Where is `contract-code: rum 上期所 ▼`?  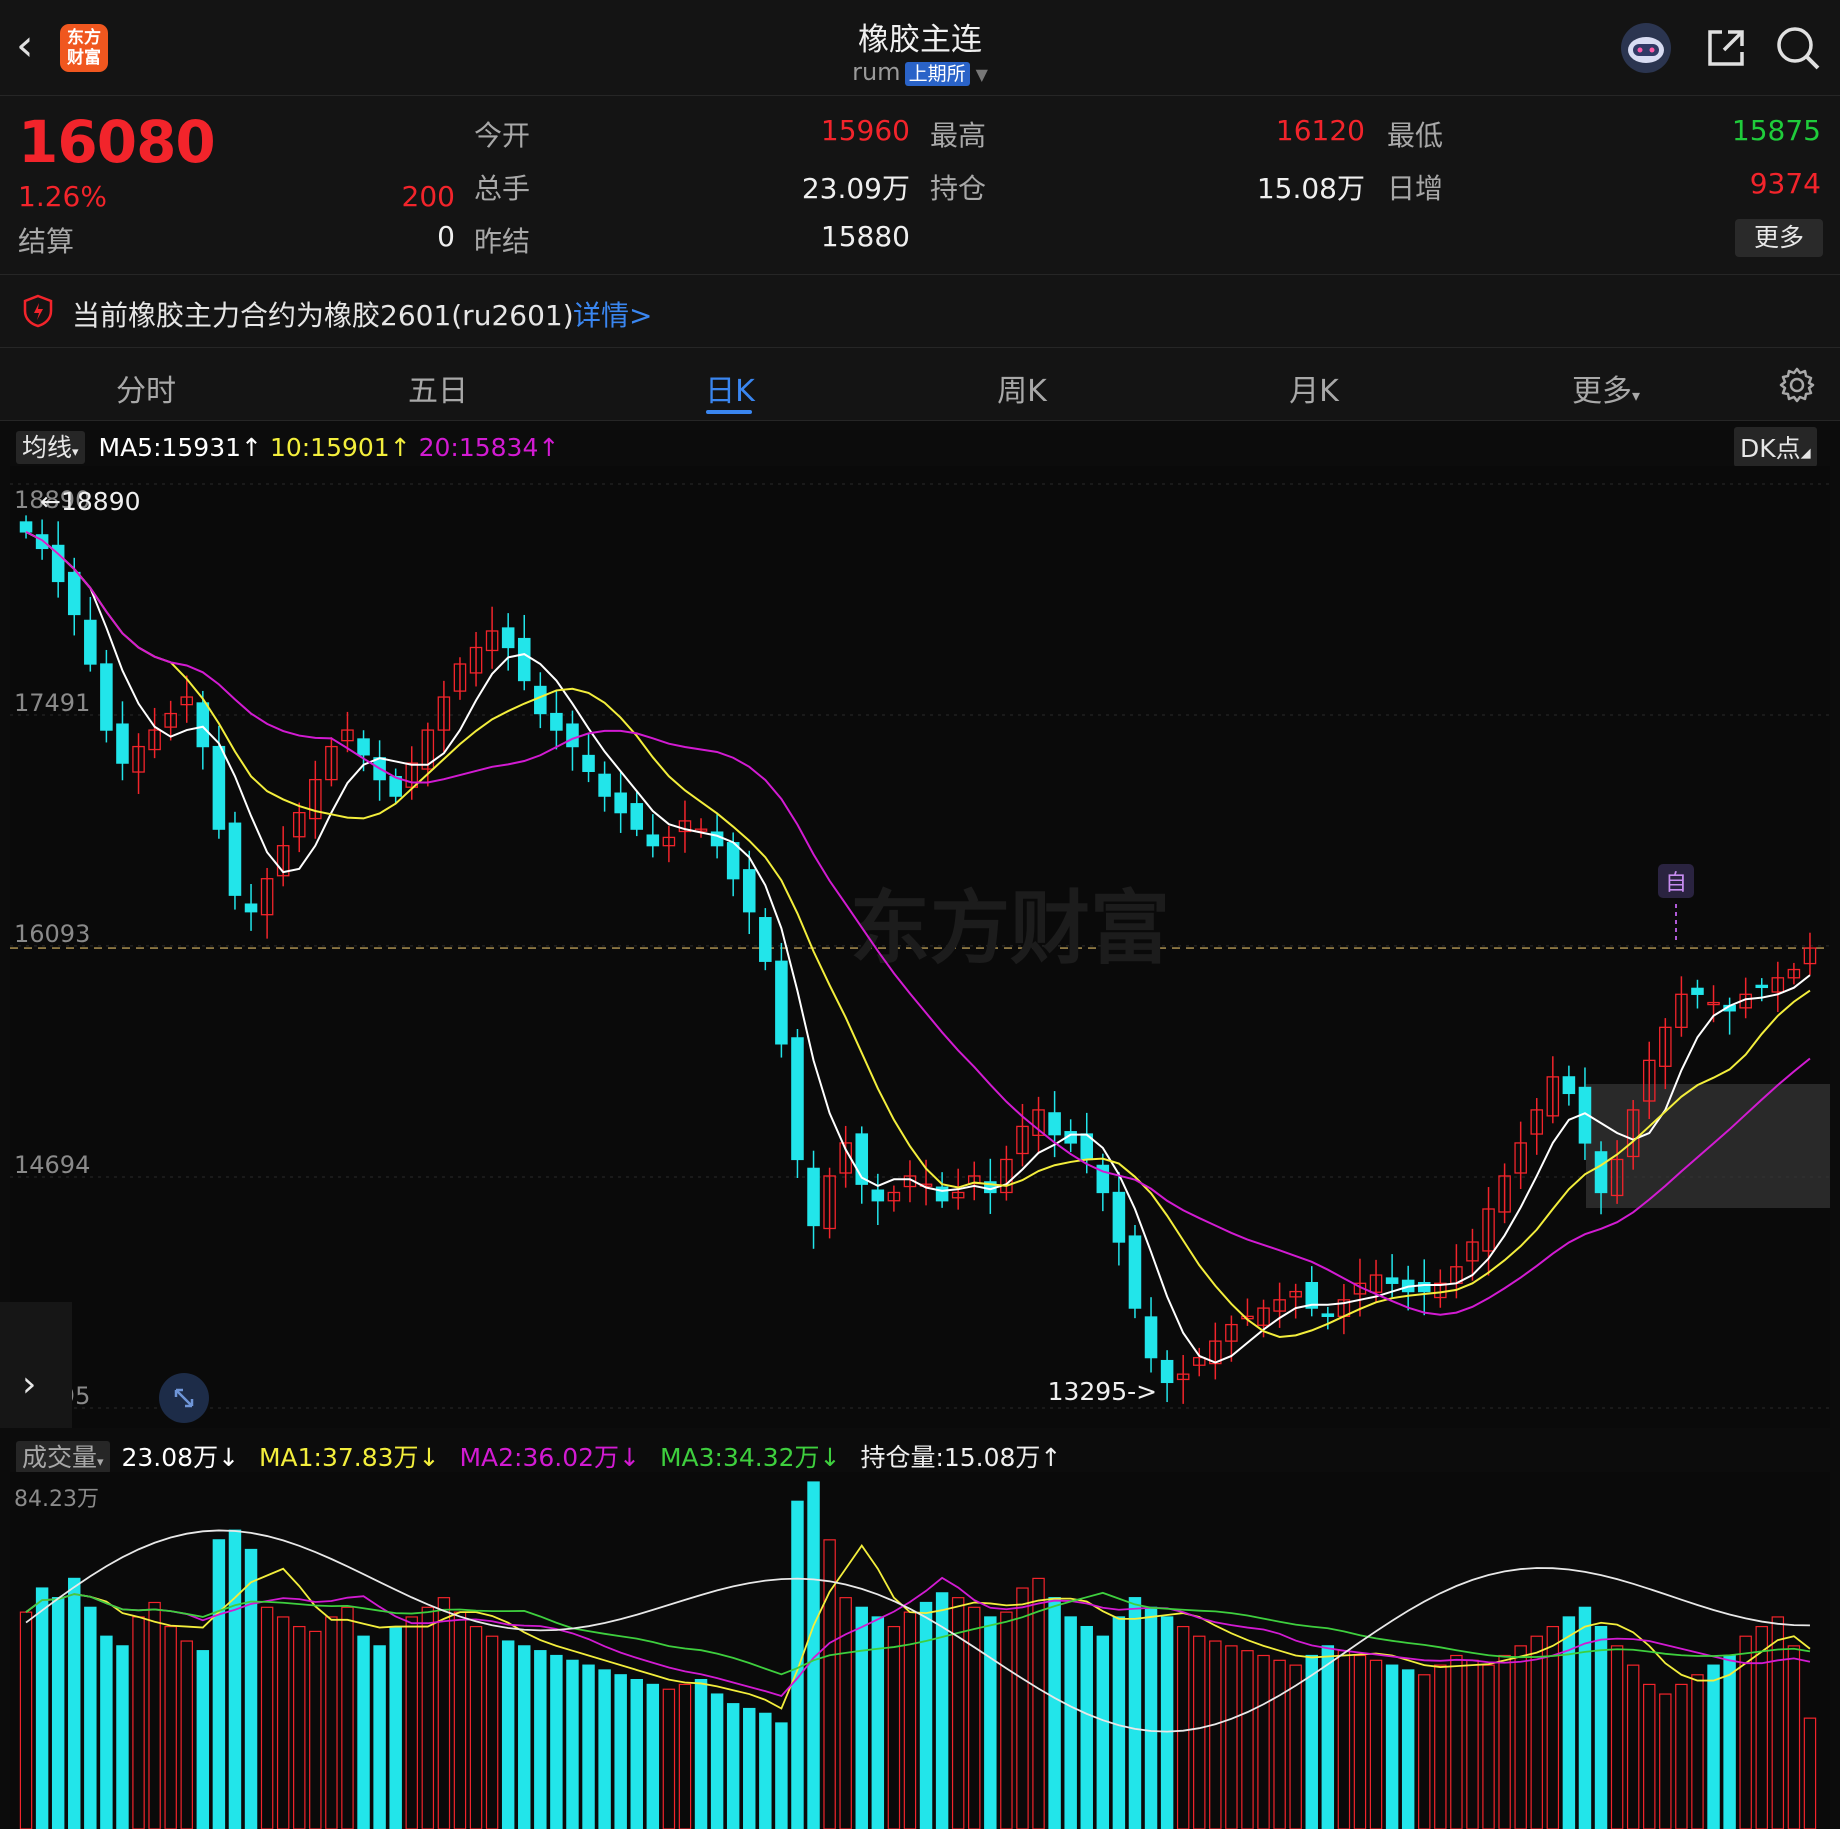 contract-code: rum 上期所 ▼ is located at coordinates (920, 72).